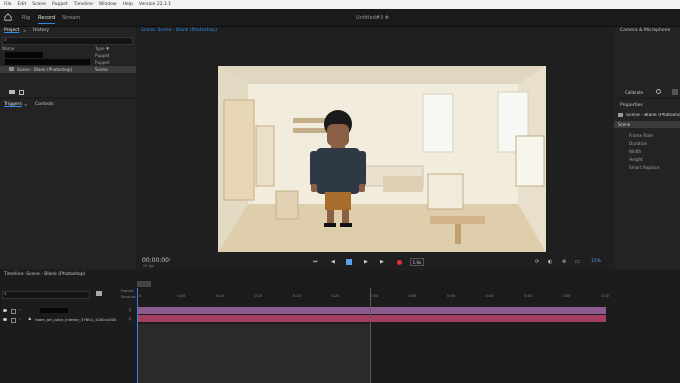 The width and height of the screenshot is (680, 383). Describe the element at coordinates (638, 143) in the screenshot. I see `prop-duration: Duration` at that location.